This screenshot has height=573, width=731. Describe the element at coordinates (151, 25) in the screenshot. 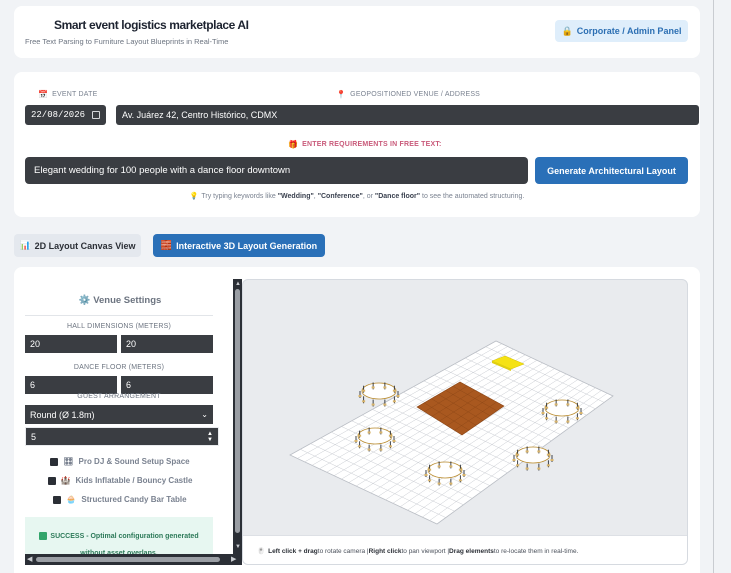

I see `app-title: Smart event logistics marketplace AI` at that location.